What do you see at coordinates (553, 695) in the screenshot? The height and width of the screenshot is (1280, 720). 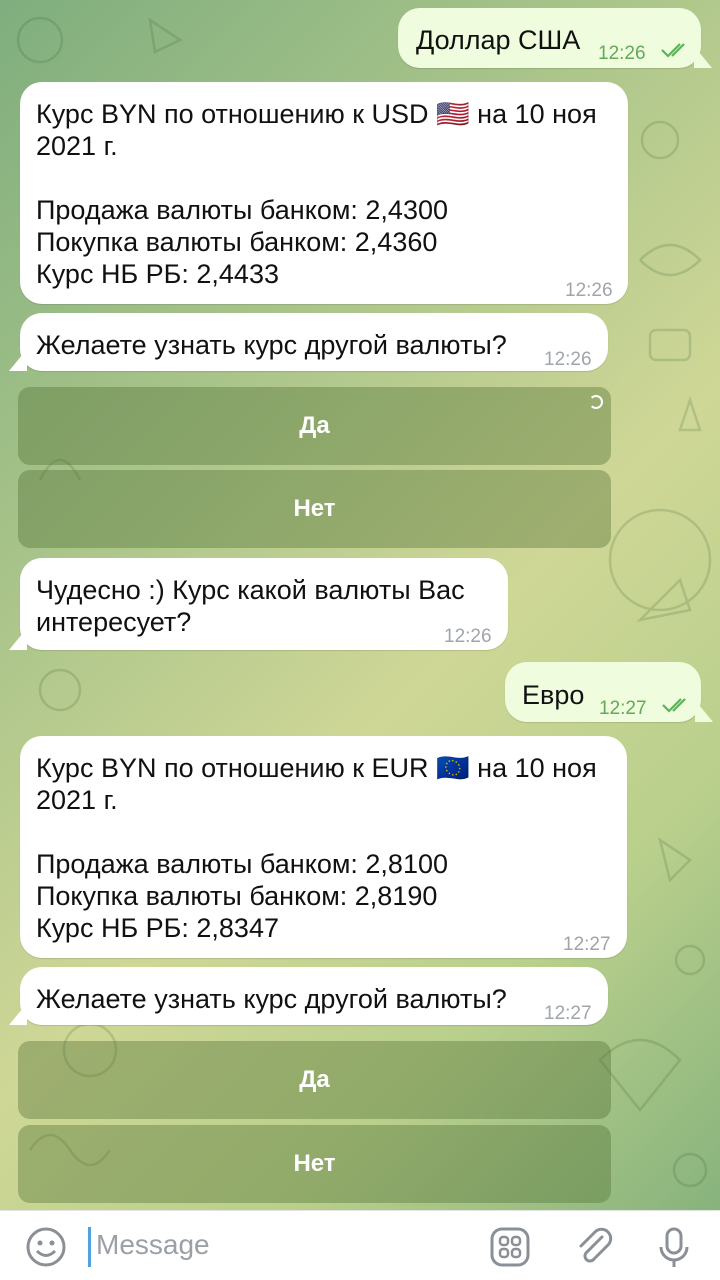 I see `message-text: Евро` at bounding box center [553, 695].